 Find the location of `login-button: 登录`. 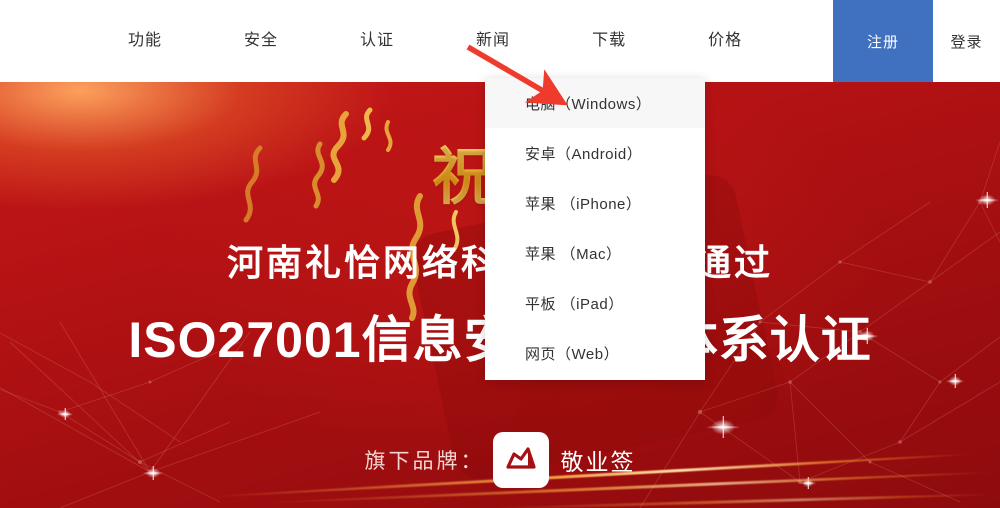

login-button: 登录 is located at coordinates (966, 41).